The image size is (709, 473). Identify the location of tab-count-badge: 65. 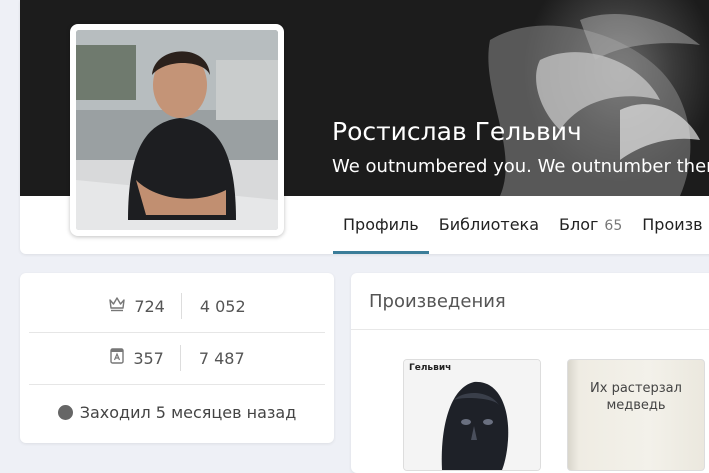
(613, 226).